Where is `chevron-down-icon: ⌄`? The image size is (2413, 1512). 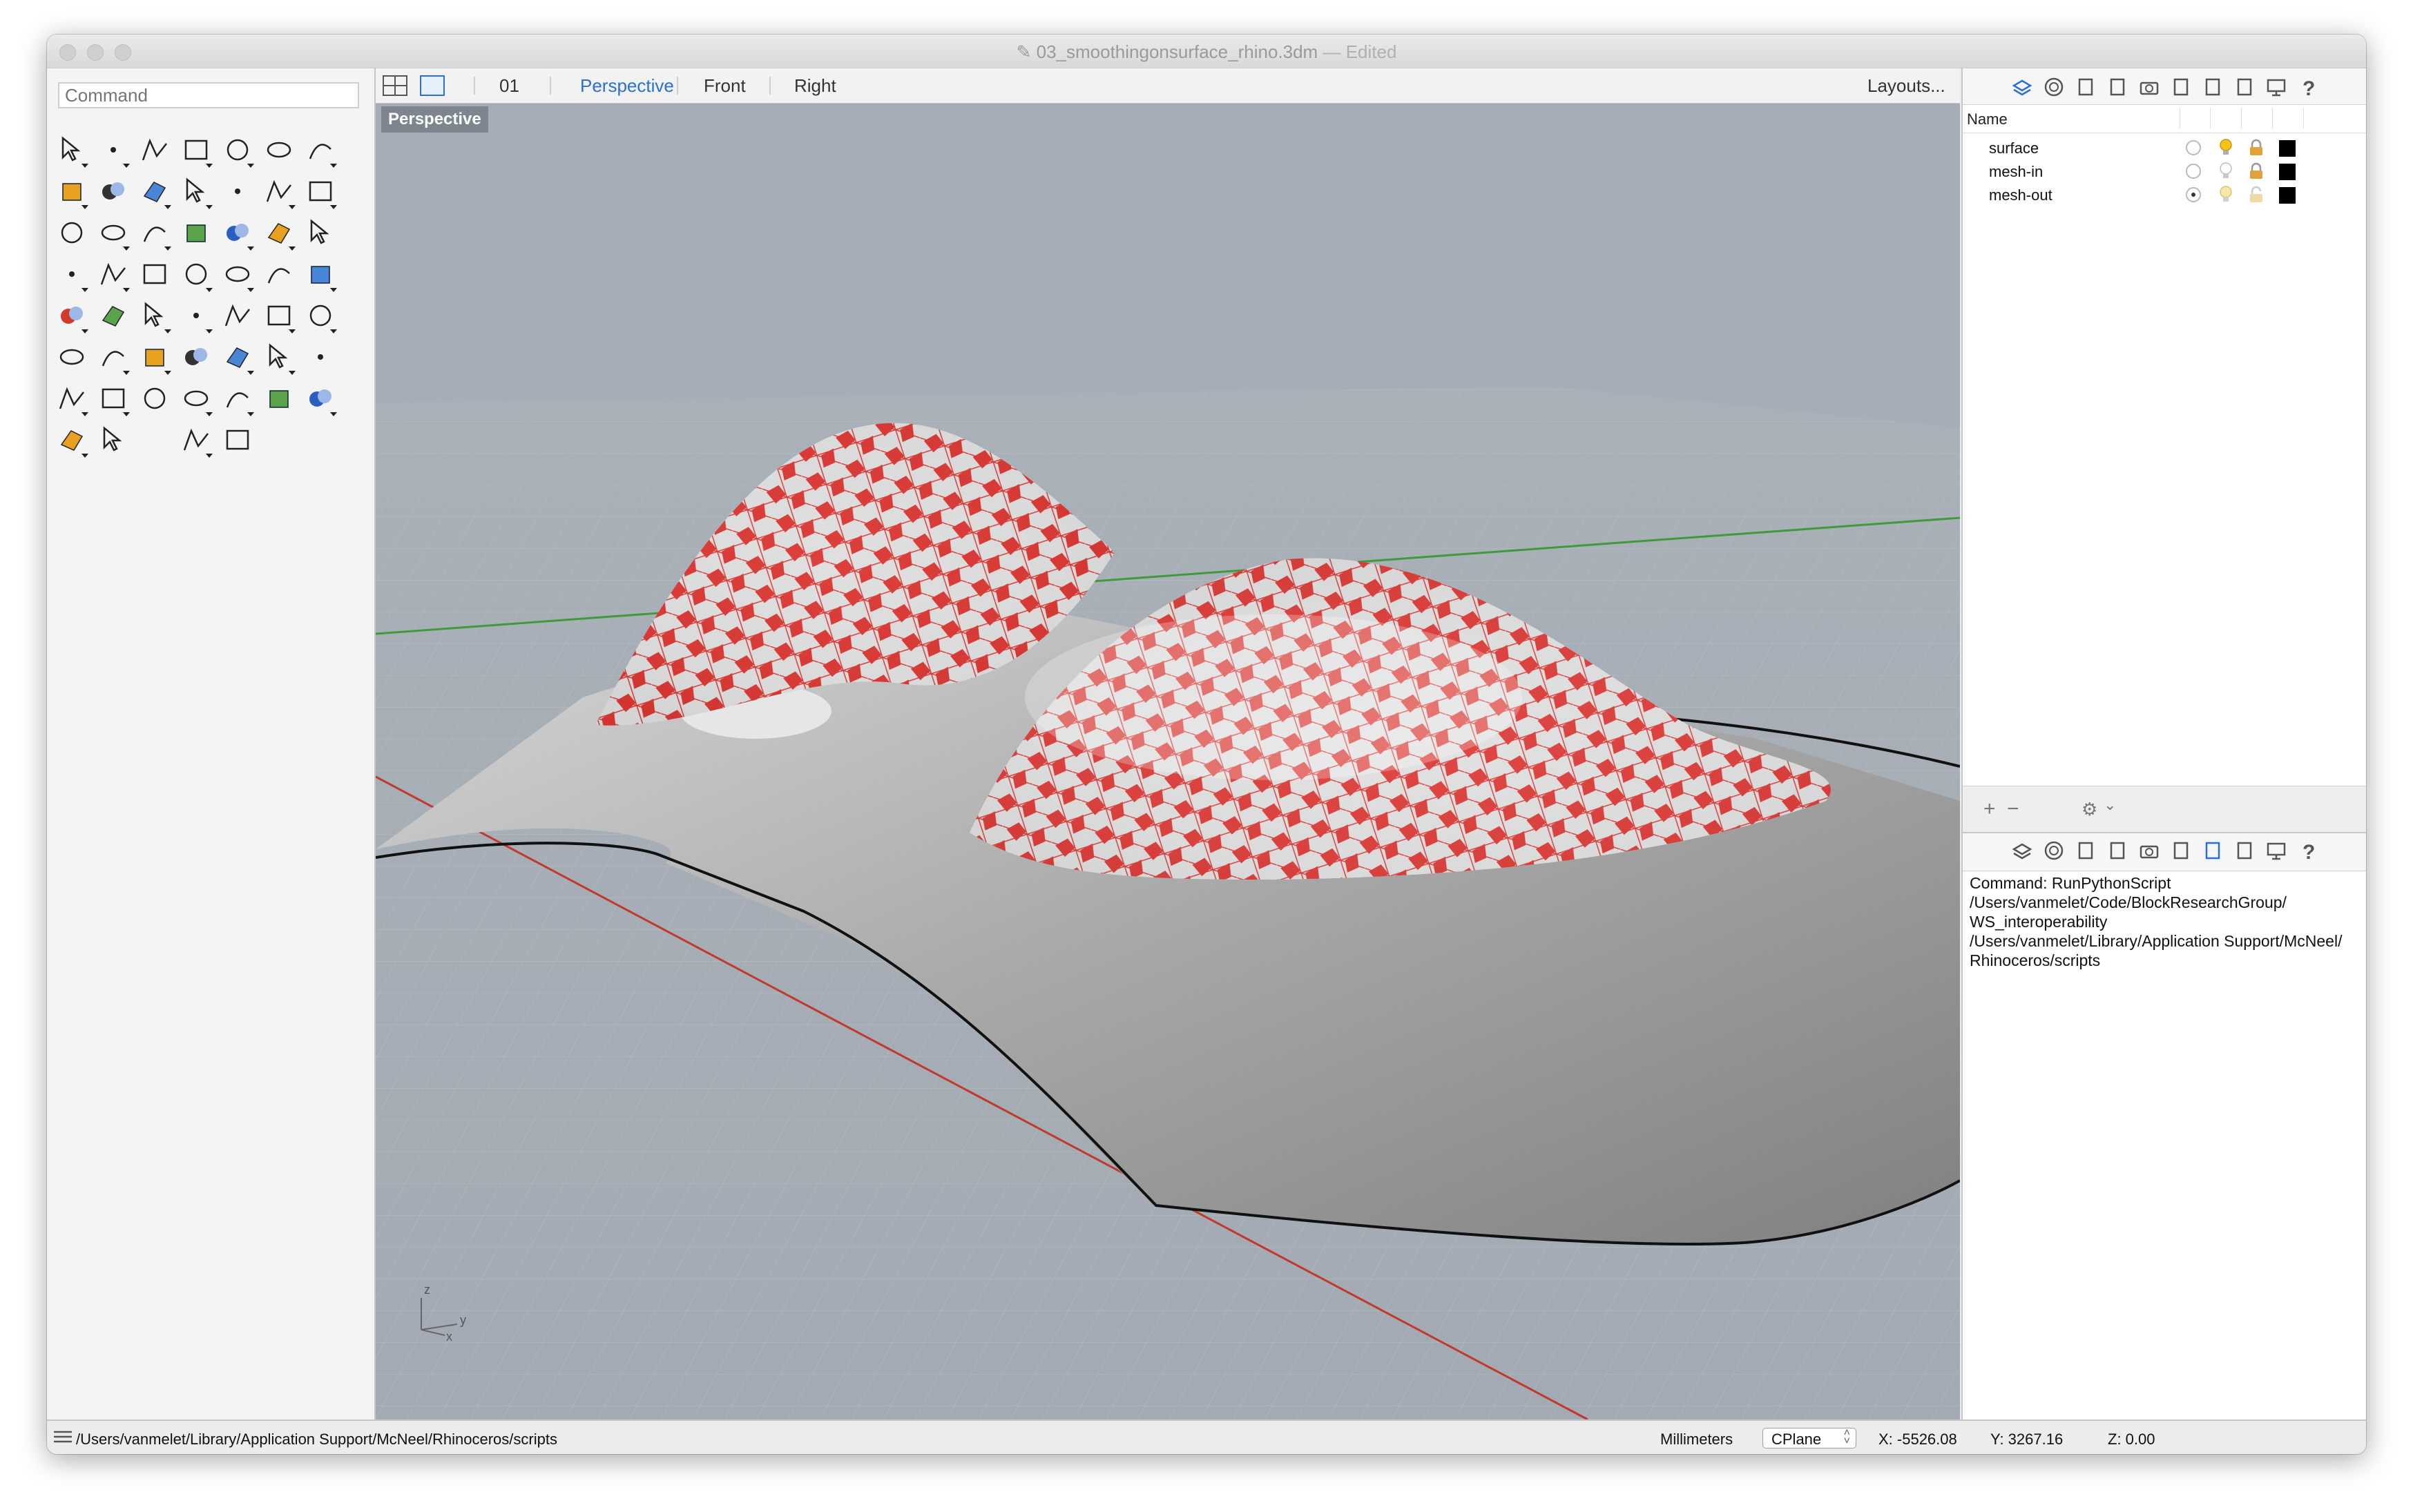 chevron-down-icon: ⌄ is located at coordinates (2110, 805).